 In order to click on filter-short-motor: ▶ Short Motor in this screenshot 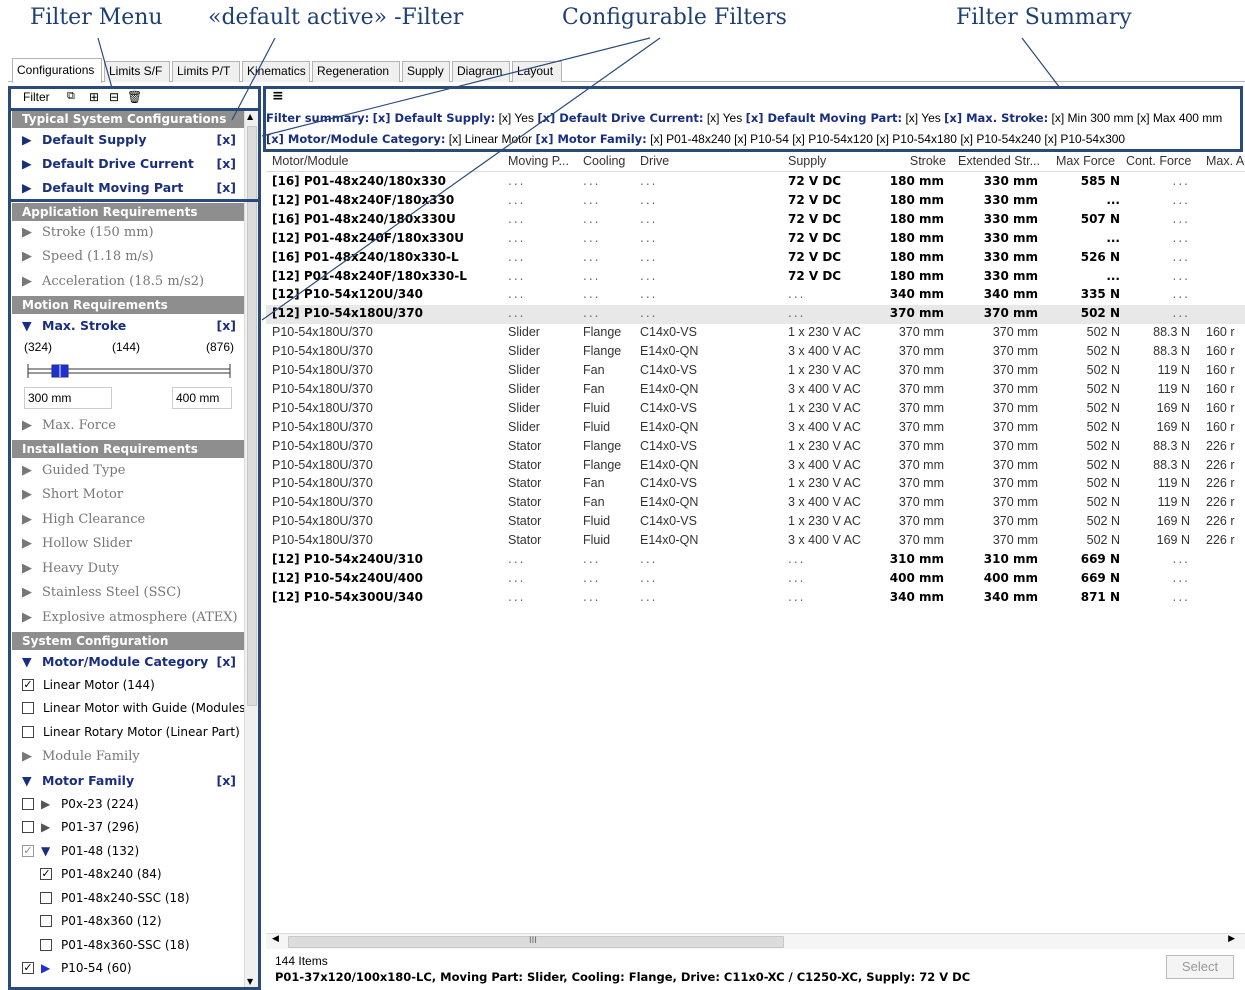, I will do `click(128, 495)`.